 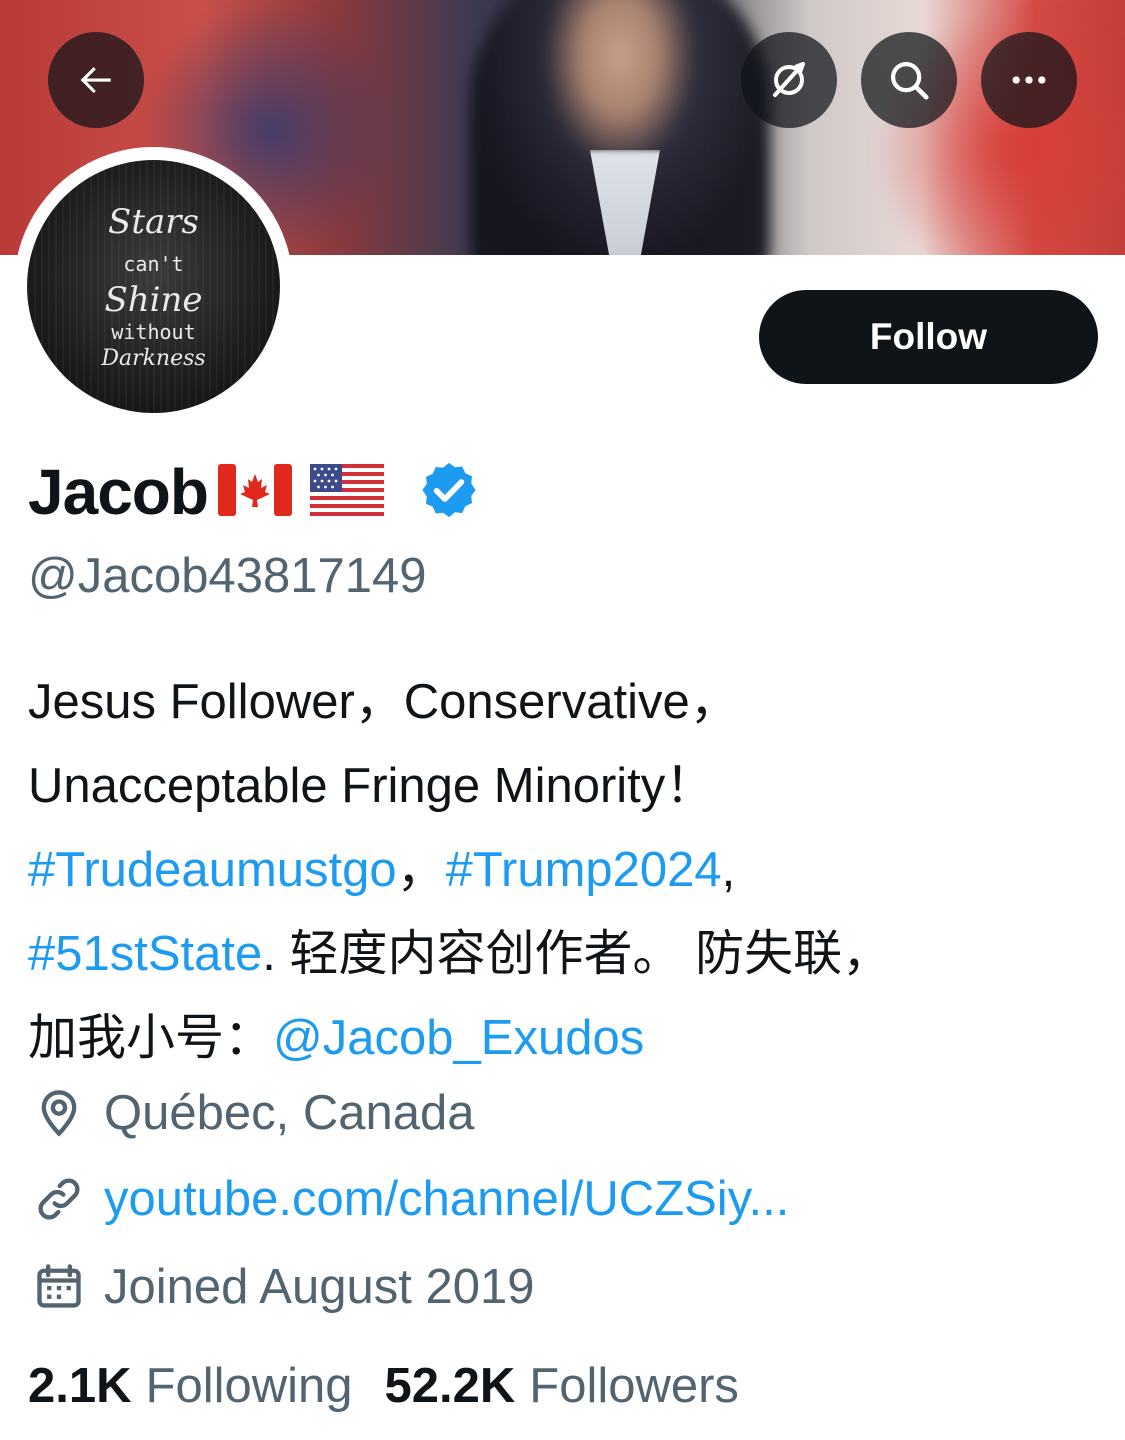 What do you see at coordinates (634, 1386) in the screenshot?
I see `followers-label: Followers` at bounding box center [634, 1386].